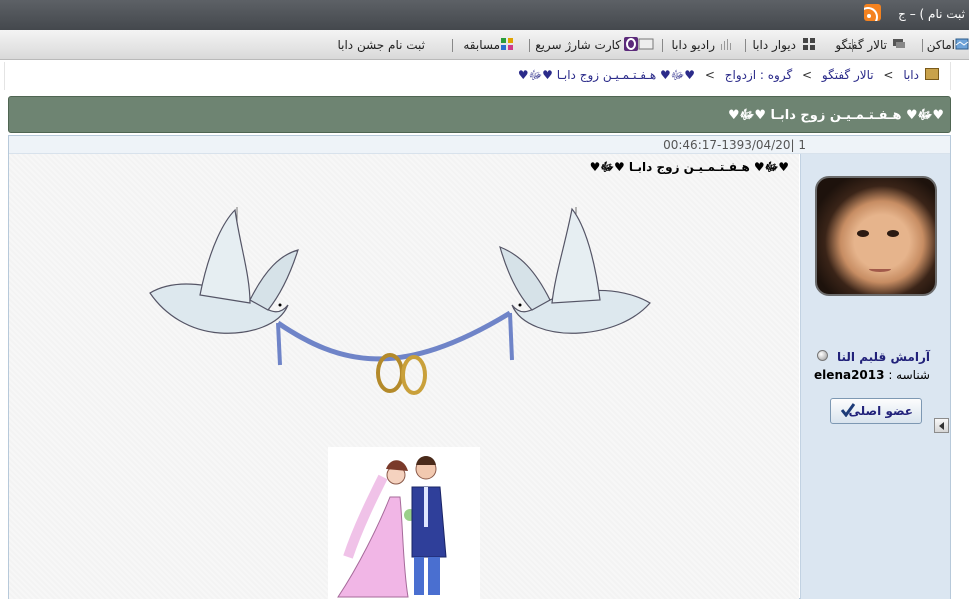 This screenshot has height=599, width=969. What do you see at coordinates (381, 45) in the screenshot?
I see `nav-item-daba-celebration: ثبت نام جشن دابا` at bounding box center [381, 45].